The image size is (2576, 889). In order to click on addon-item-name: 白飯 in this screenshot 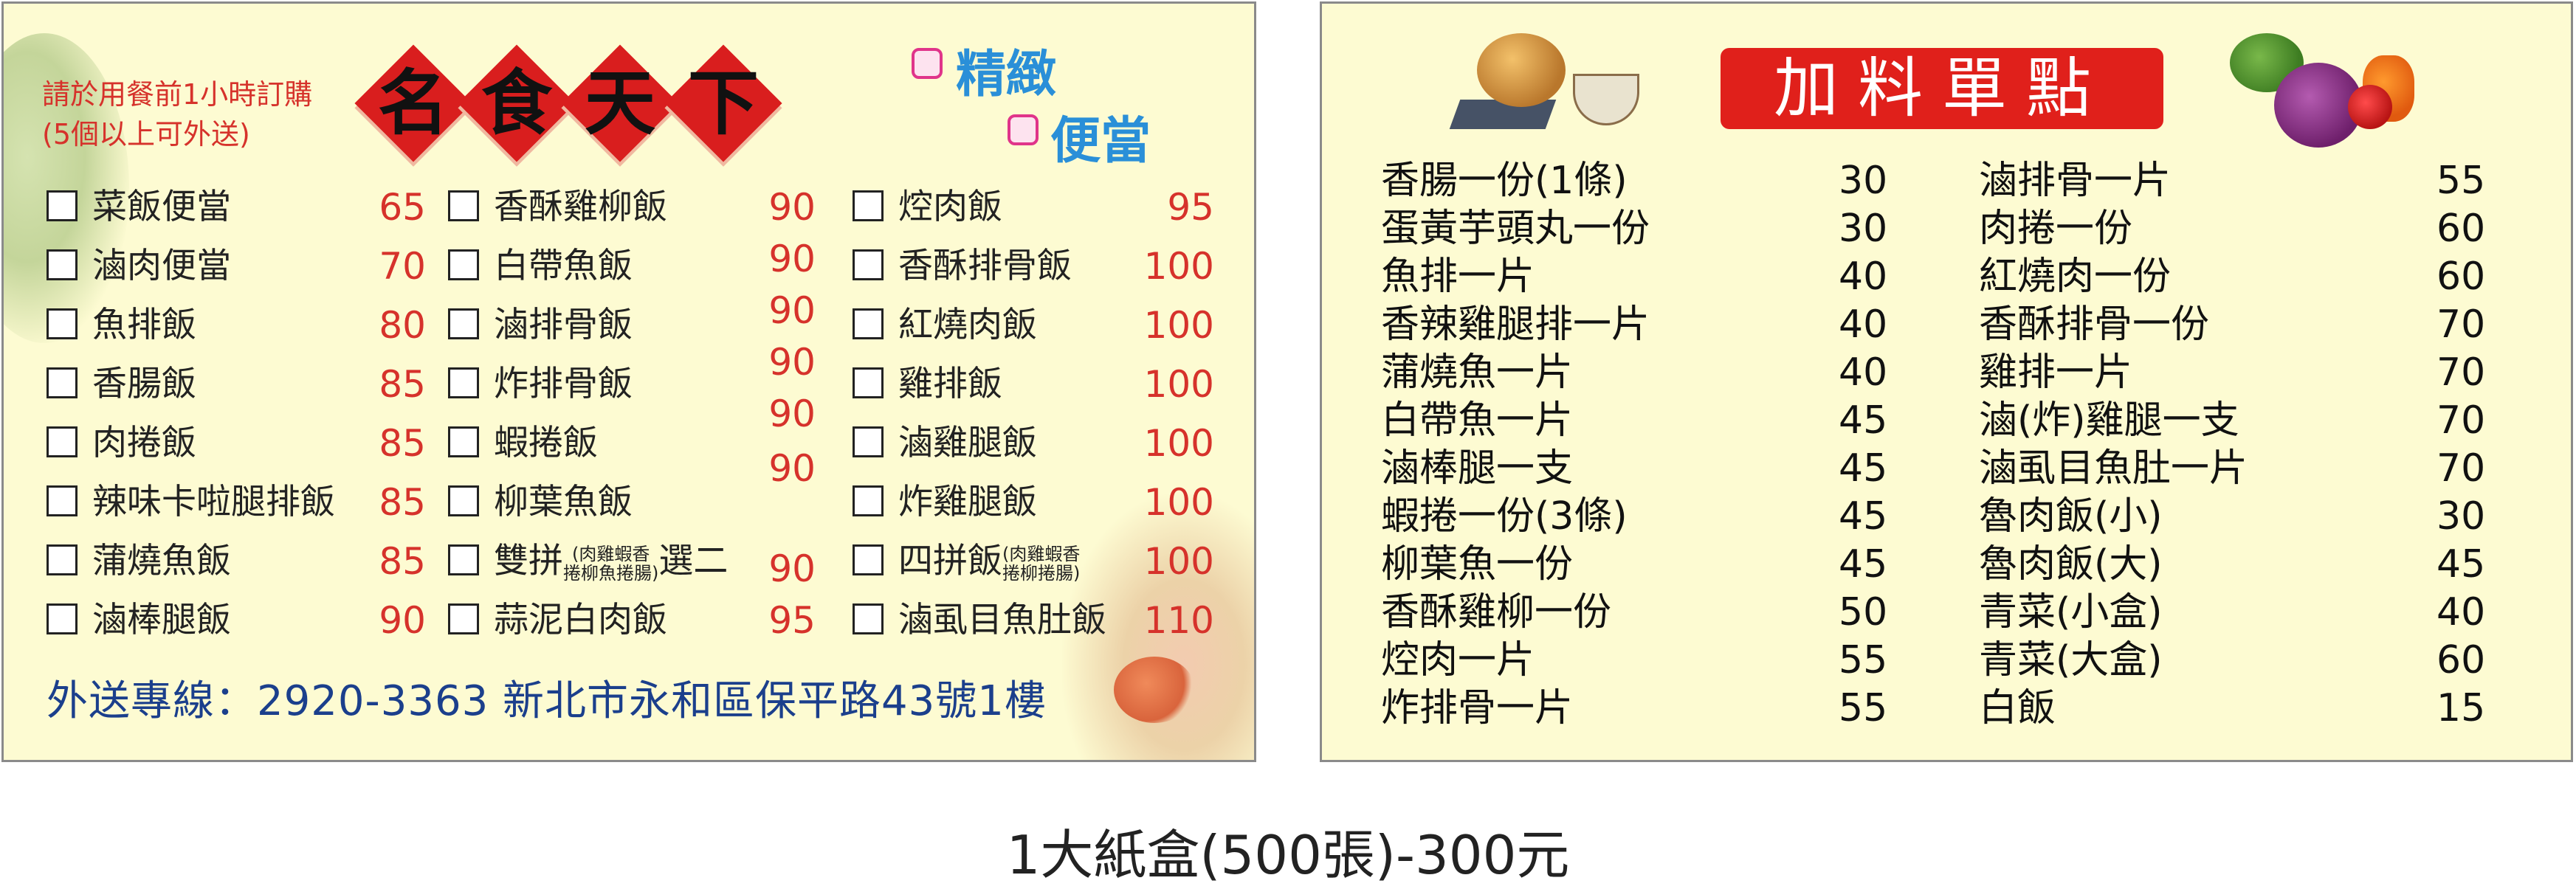, I will do `click(2018, 708)`.